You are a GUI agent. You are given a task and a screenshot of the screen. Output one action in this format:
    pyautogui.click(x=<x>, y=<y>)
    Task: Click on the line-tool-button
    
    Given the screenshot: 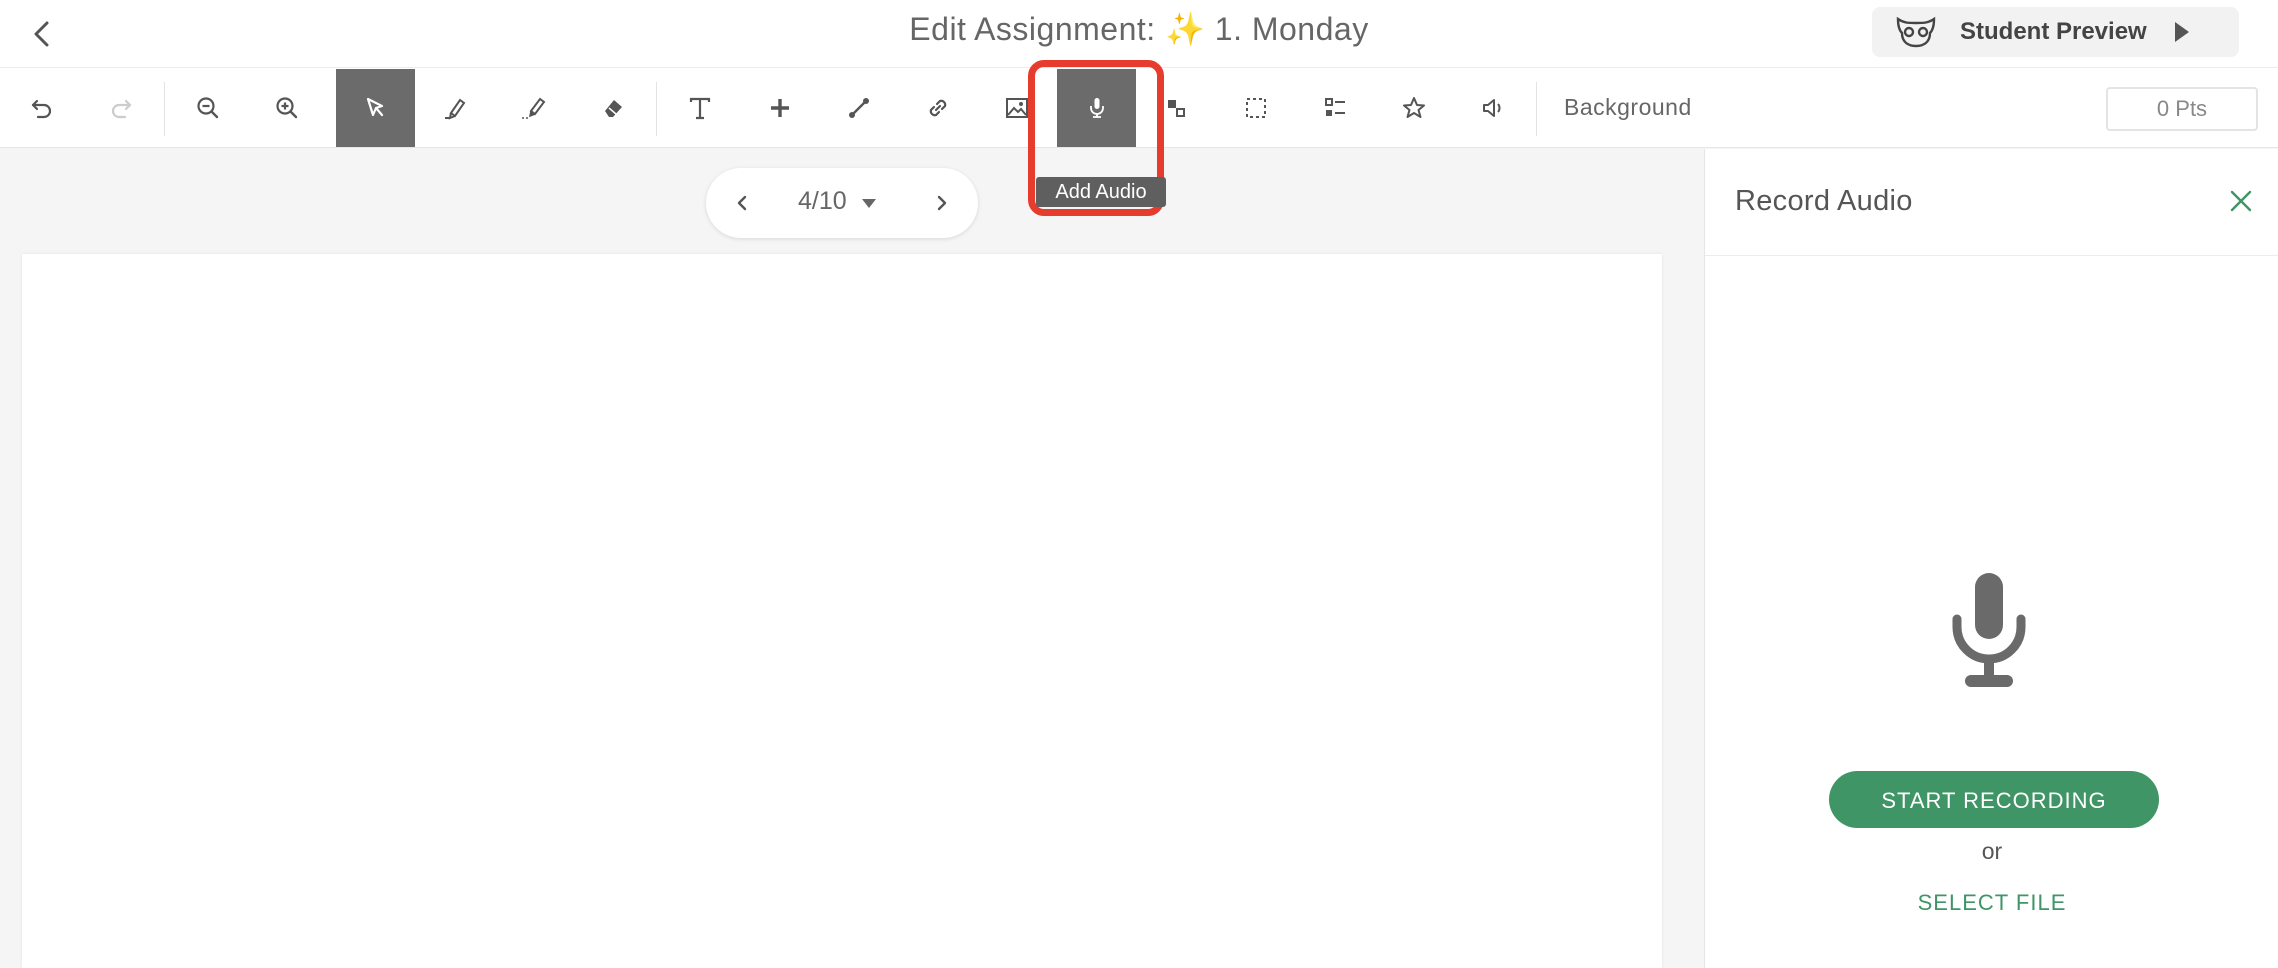 What is the action you would take?
    pyautogui.click(x=858, y=108)
    